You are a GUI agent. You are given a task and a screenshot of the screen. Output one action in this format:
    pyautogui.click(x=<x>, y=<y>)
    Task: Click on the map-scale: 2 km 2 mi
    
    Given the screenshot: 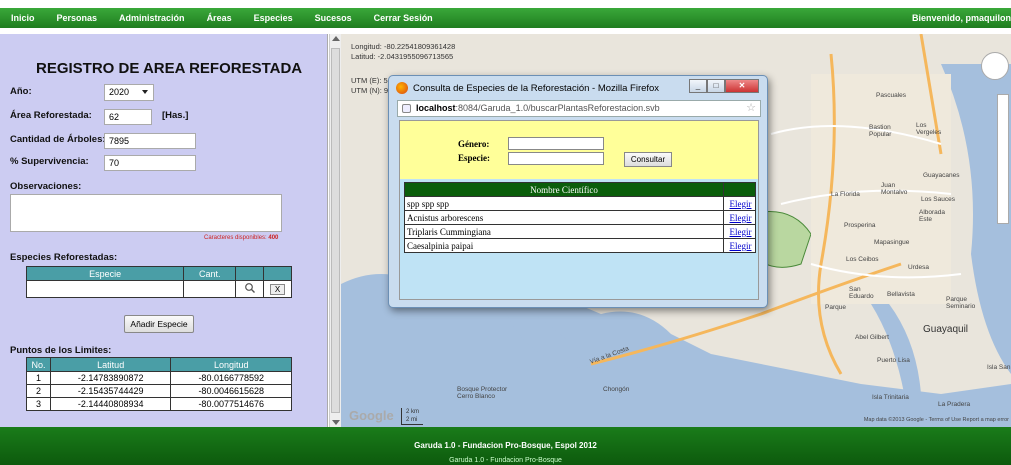 What is the action you would take?
    pyautogui.click(x=412, y=416)
    